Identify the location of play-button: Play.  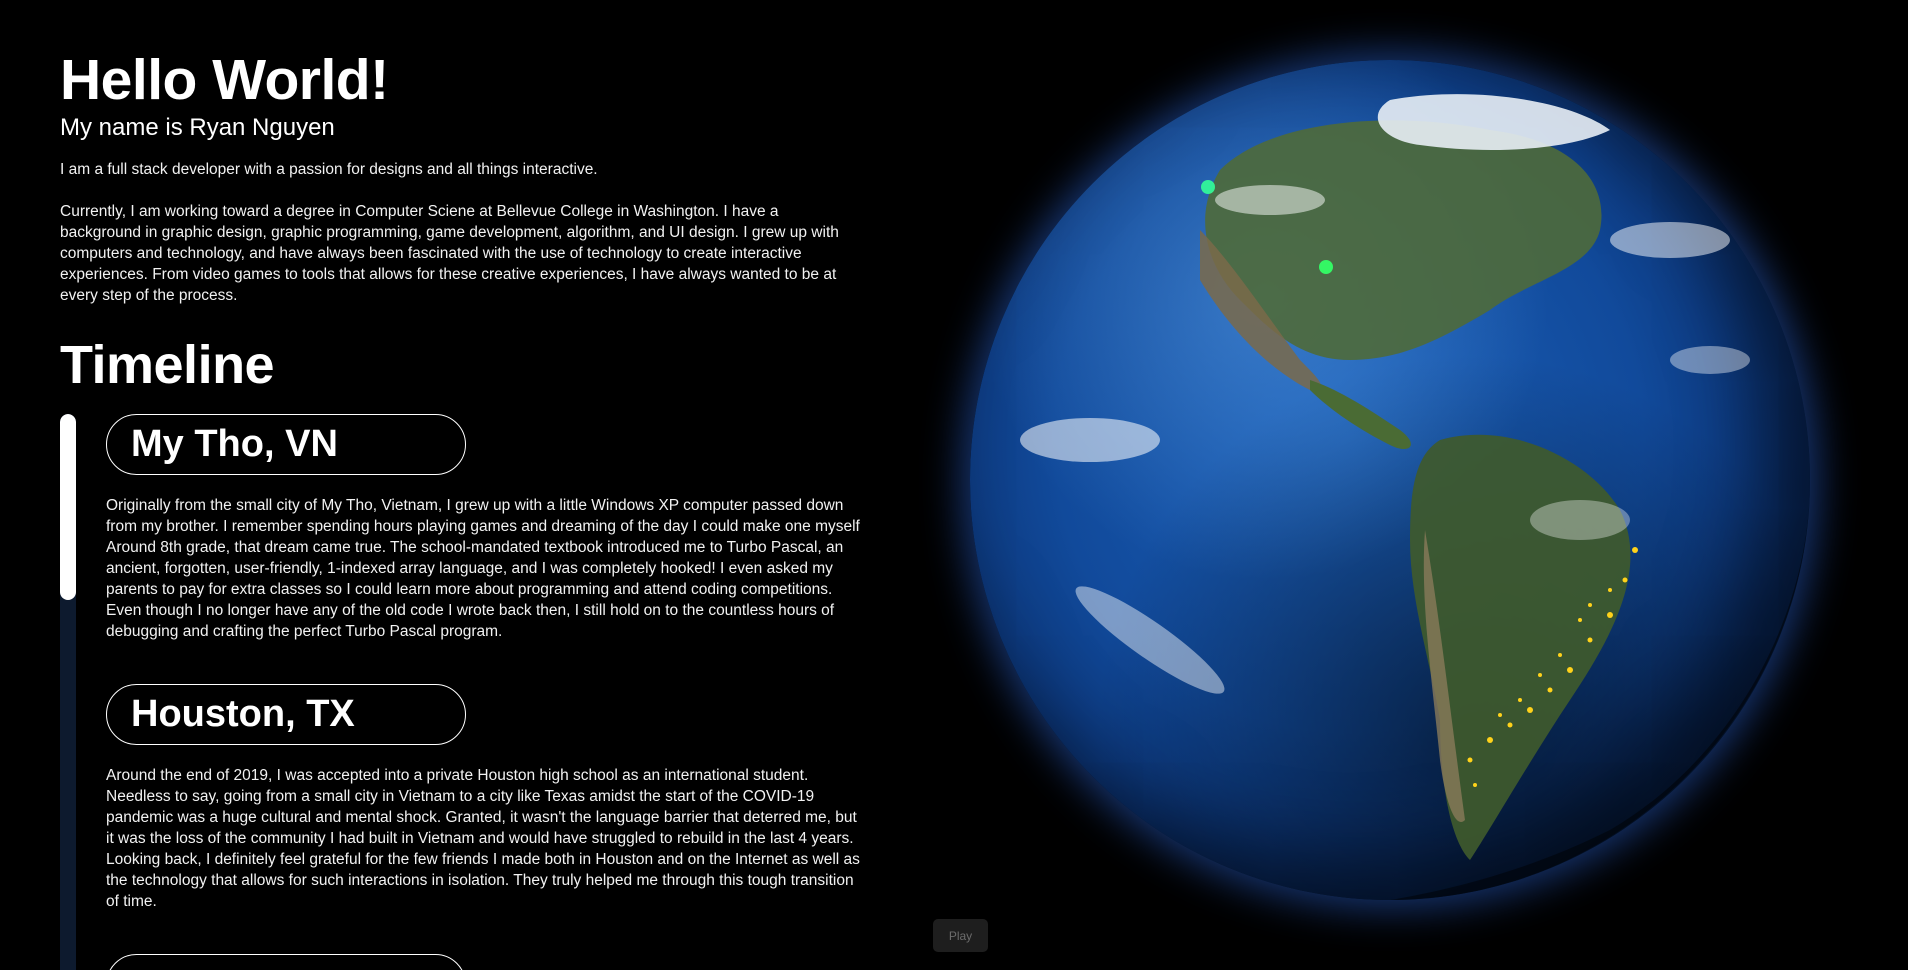
(960, 935).